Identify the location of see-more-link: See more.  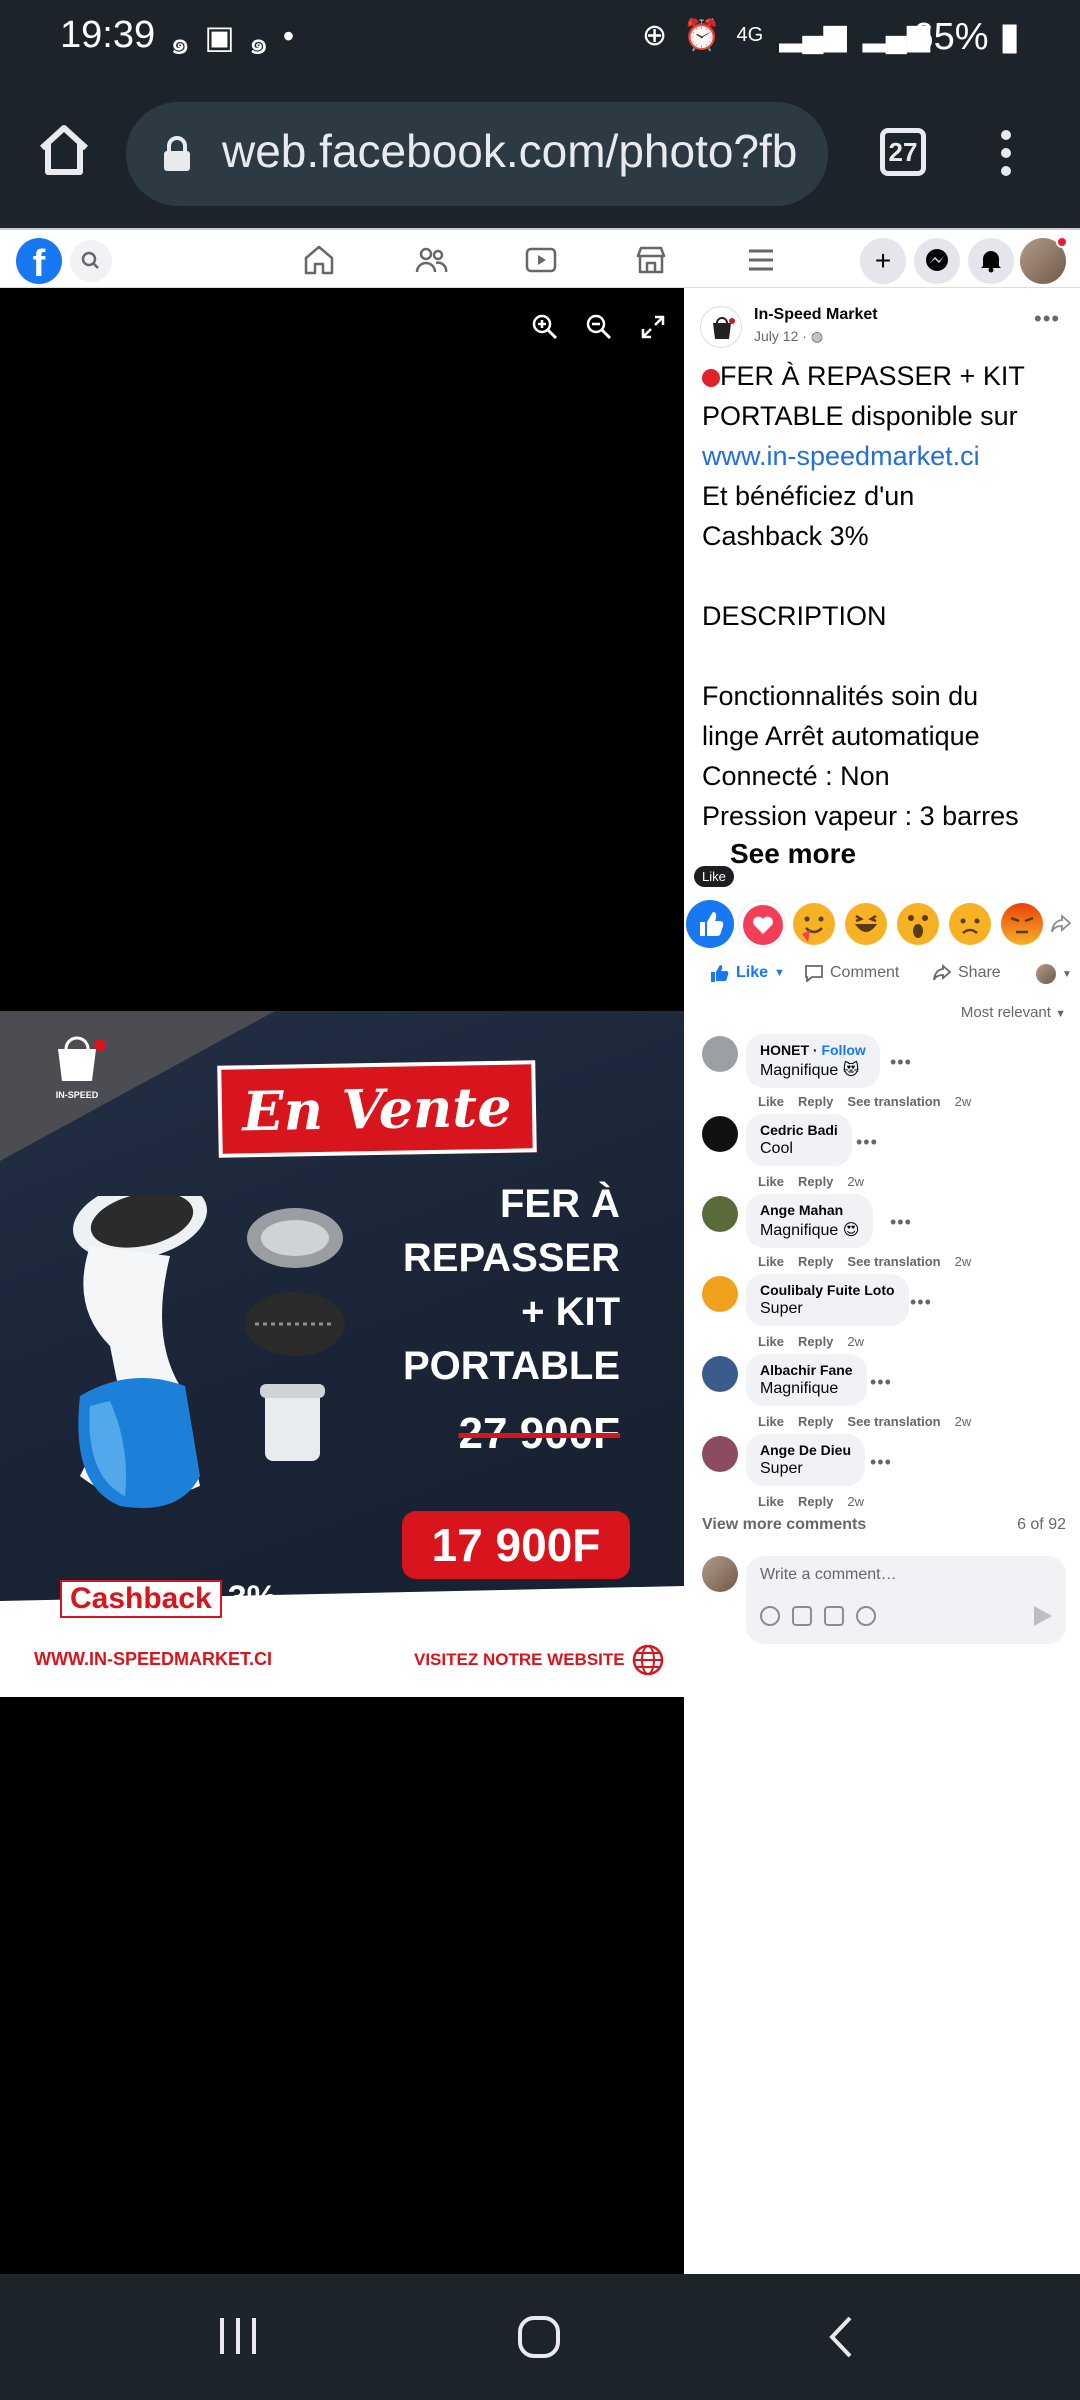
(793, 854).